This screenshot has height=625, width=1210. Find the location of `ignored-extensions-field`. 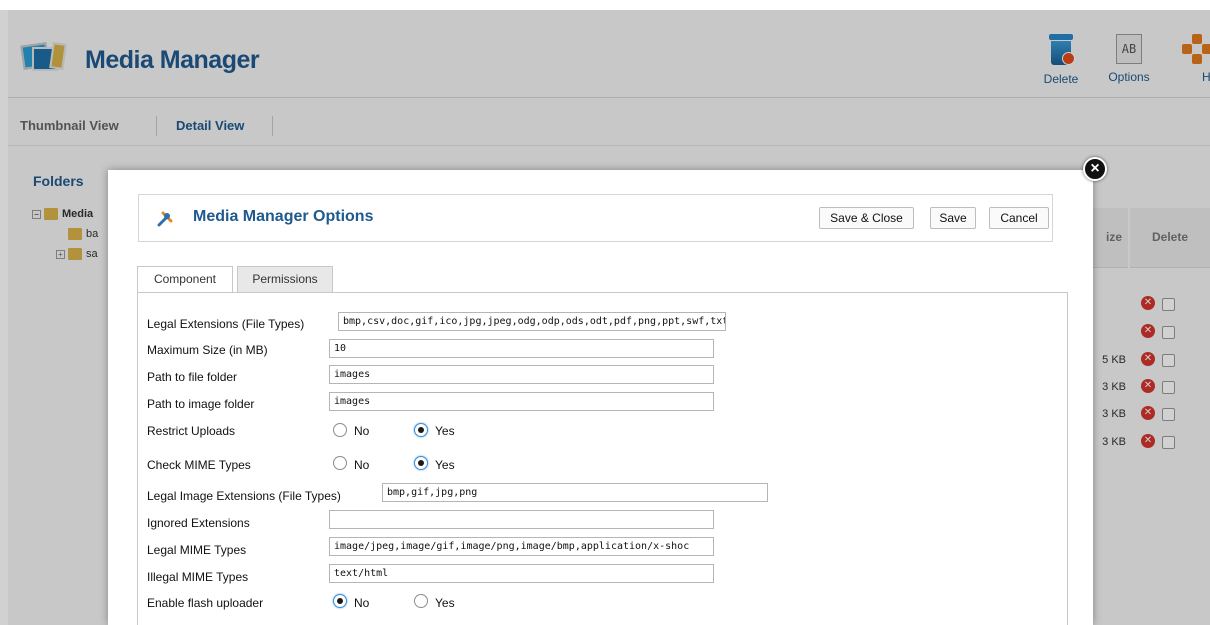

ignored-extensions-field is located at coordinates (521, 519).